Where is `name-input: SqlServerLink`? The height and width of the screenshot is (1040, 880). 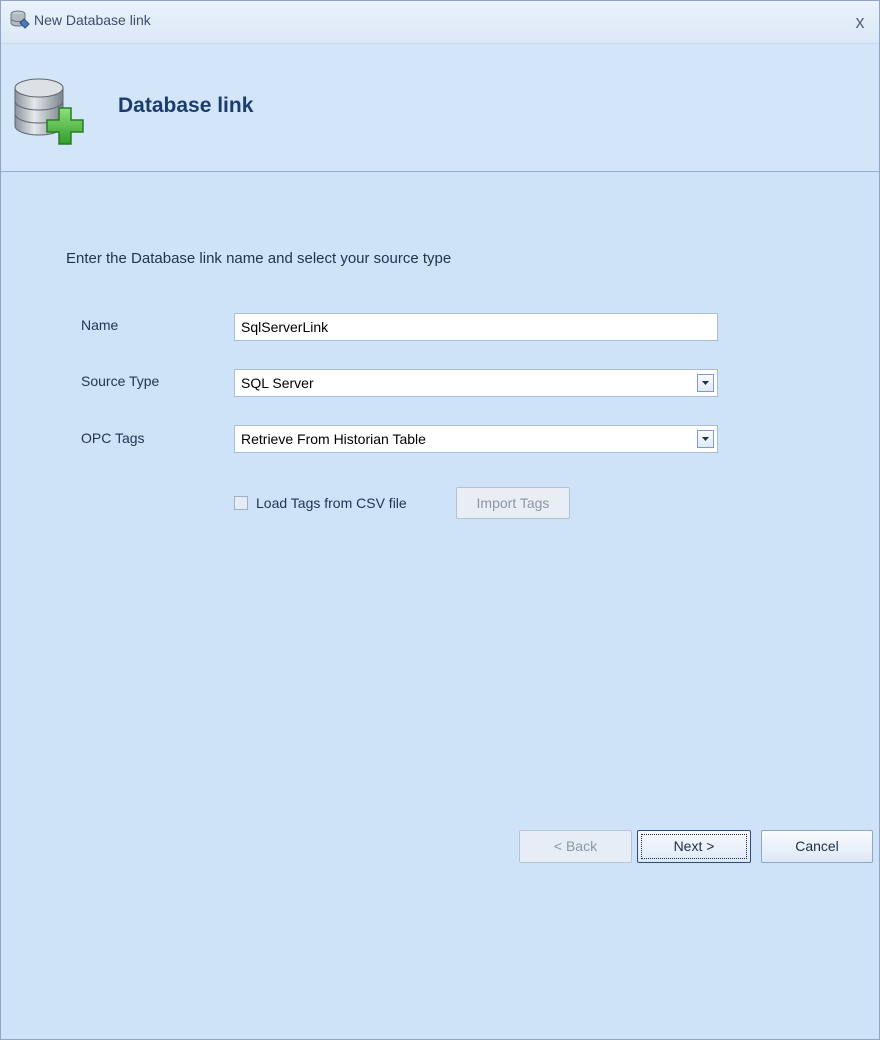 name-input: SqlServerLink is located at coordinates (476, 327).